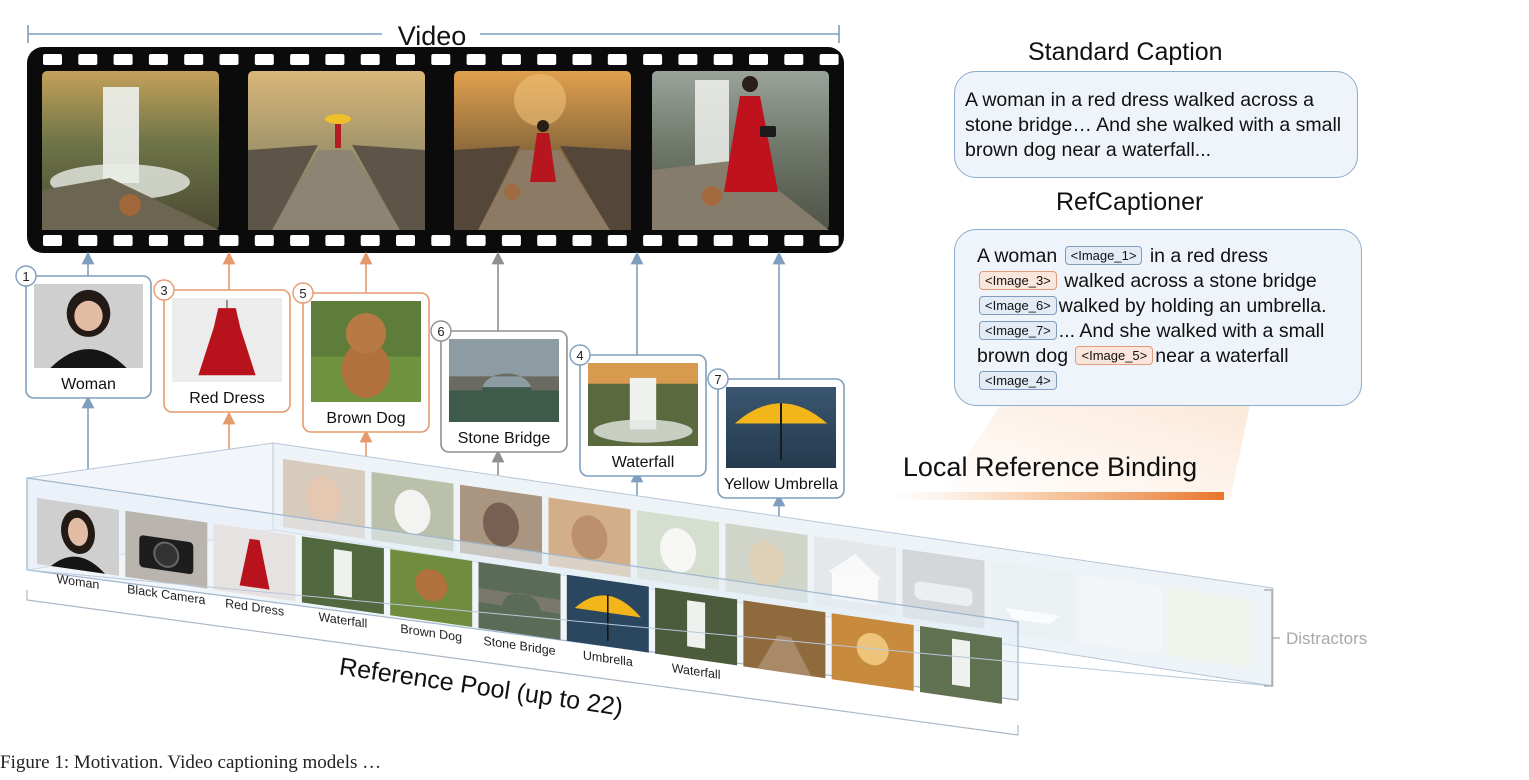 This screenshot has width=1529, height=780. What do you see at coordinates (504, 380) in the screenshot?
I see `stone-bridge-icon` at bounding box center [504, 380].